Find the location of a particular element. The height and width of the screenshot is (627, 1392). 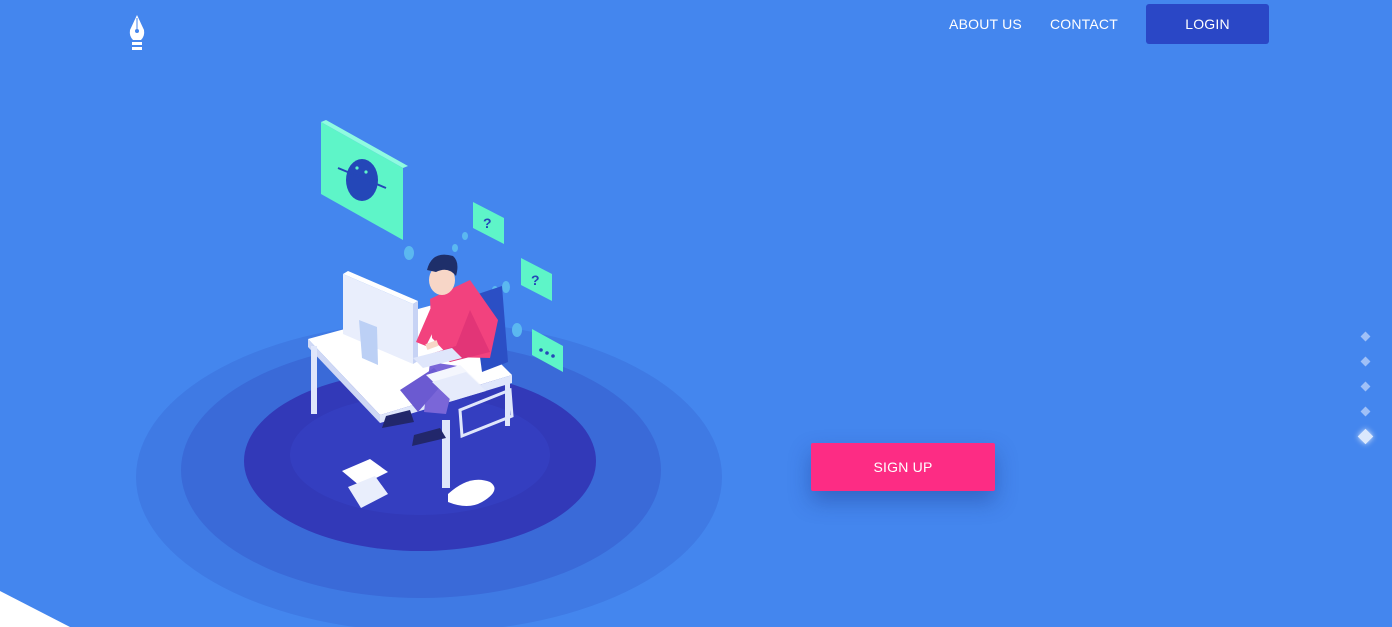

fountain-pen-nib-icon is located at coordinates (137, 33).